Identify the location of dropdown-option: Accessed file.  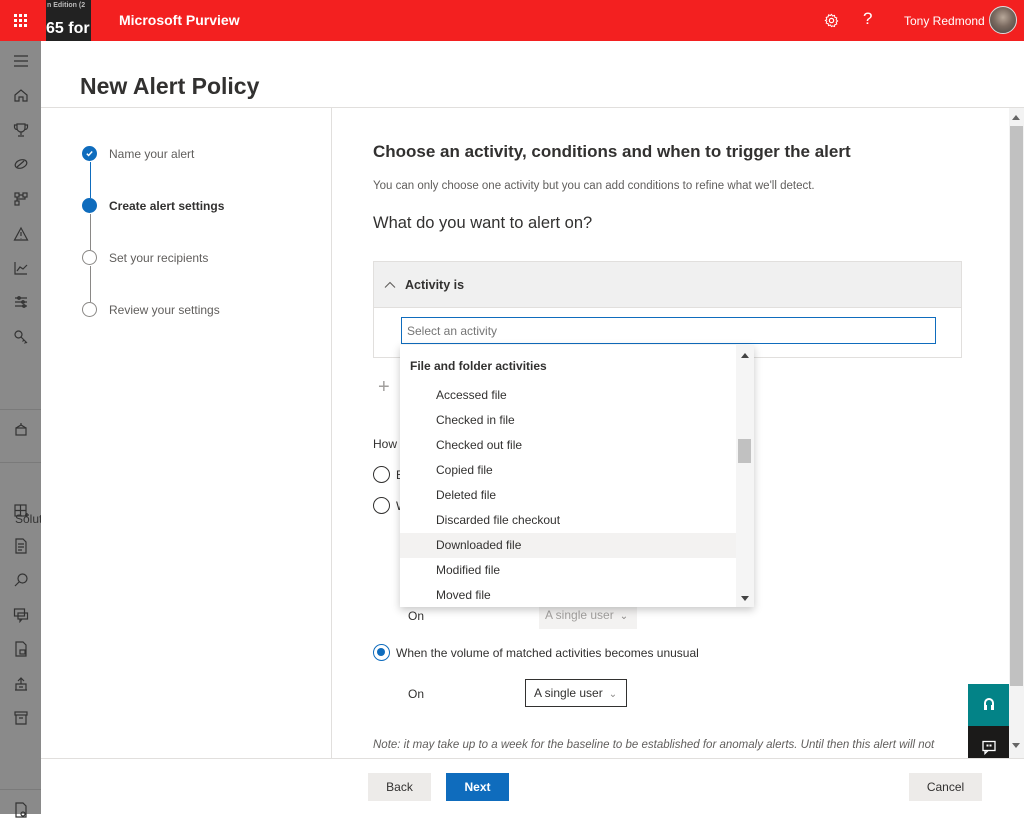
(568, 395).